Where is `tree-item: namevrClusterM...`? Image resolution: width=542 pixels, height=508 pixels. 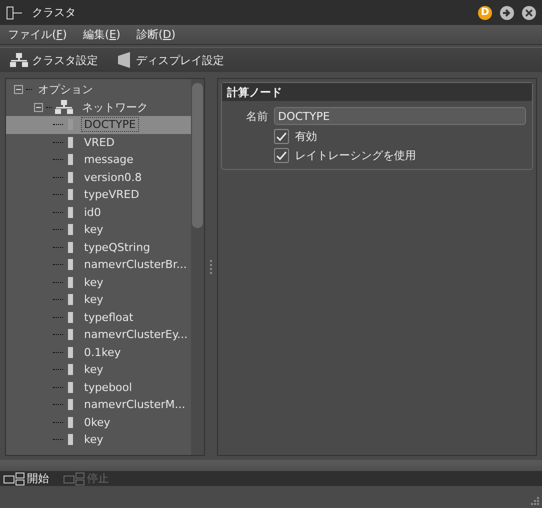 tree-item: namevrClusterM... is located at coordinates (98, 405).